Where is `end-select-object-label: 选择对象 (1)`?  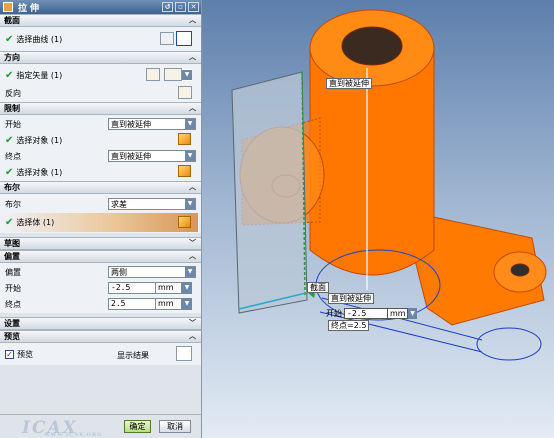
end-select-object-label: 选择对象 (1) is located at coordinates (39, 172).